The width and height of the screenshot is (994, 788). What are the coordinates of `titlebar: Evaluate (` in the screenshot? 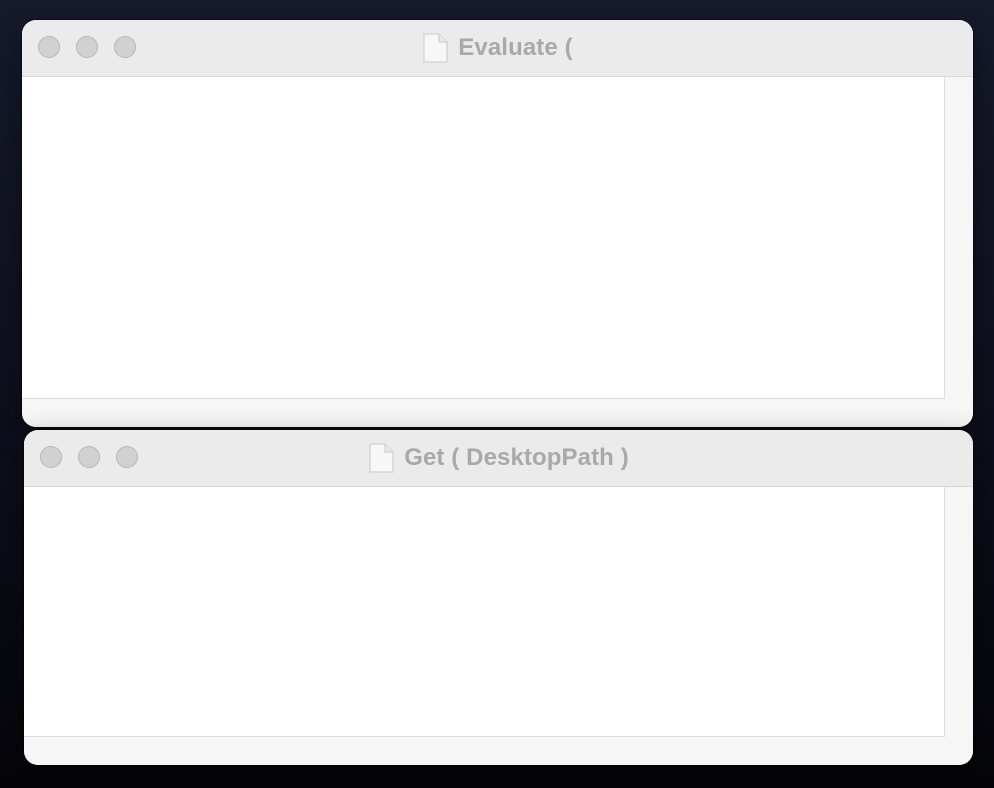 It's located at (497, 48).